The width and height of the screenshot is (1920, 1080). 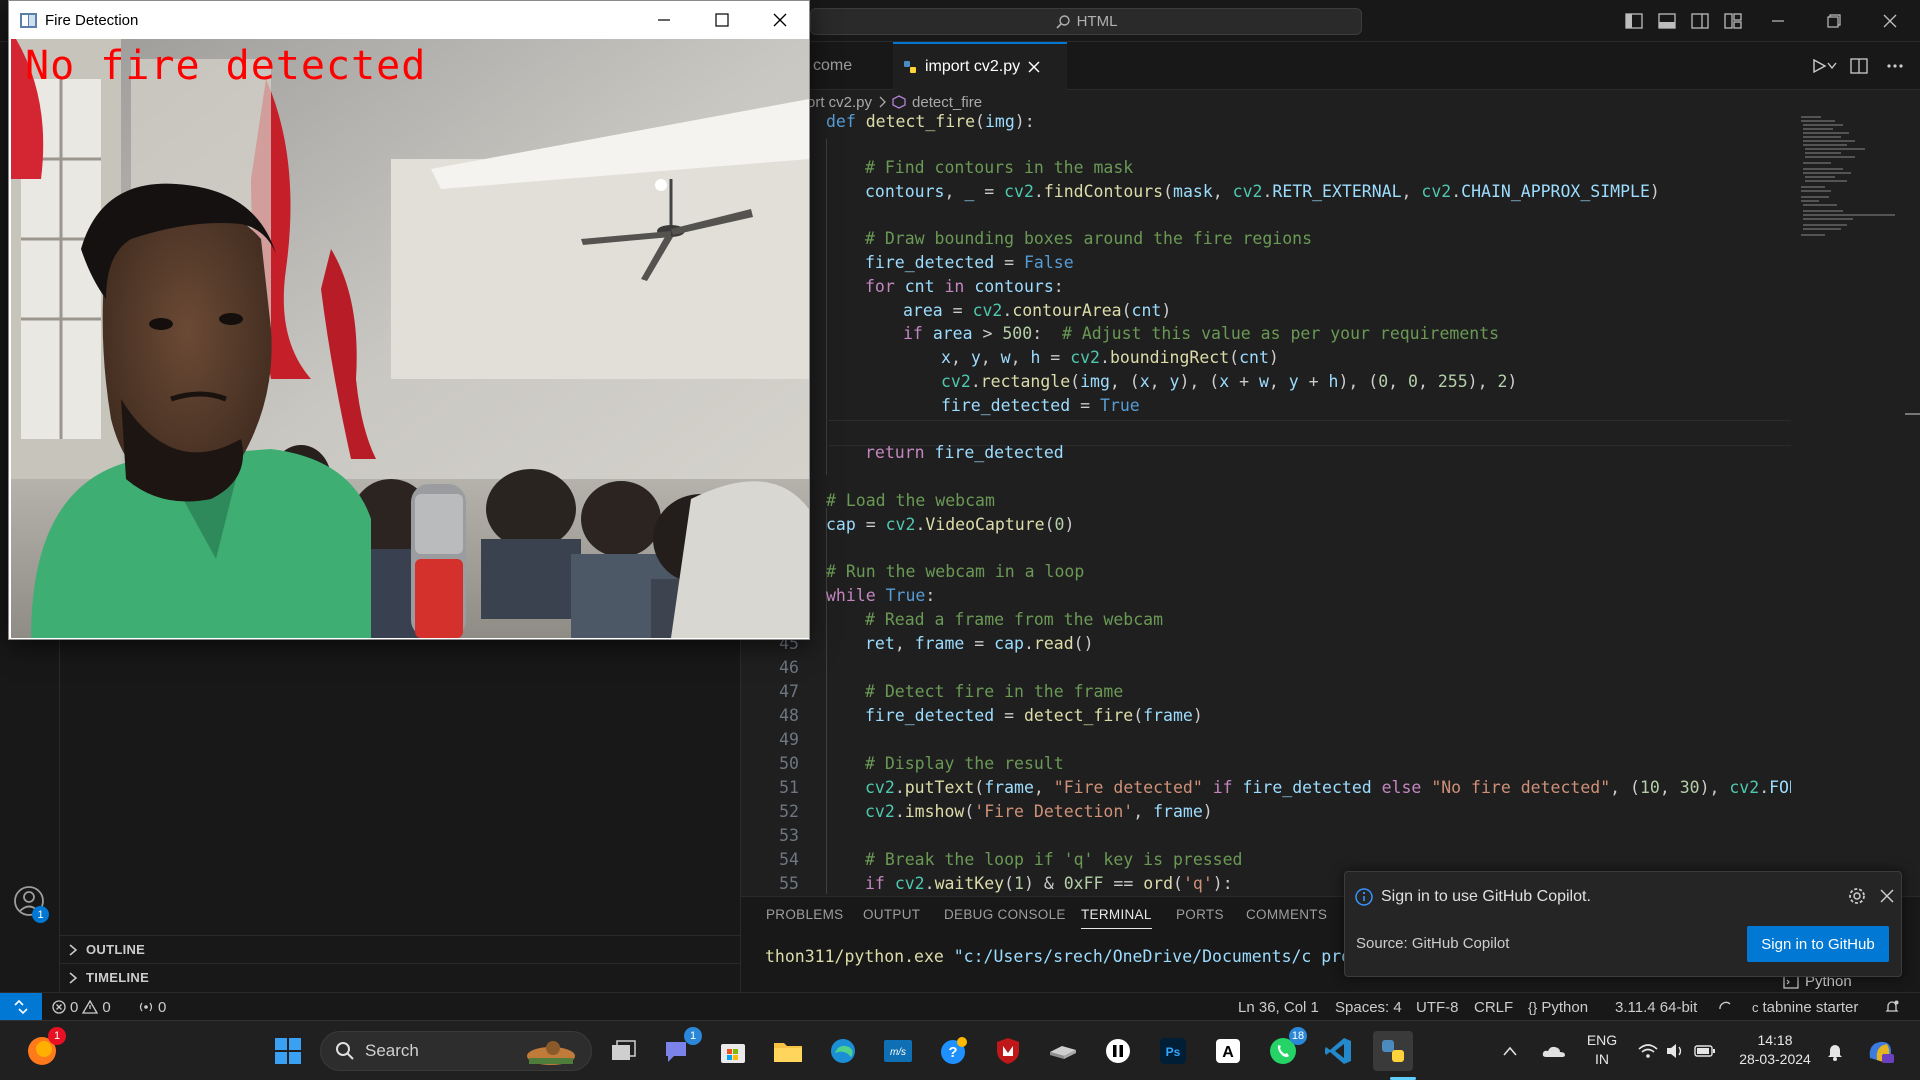 I want to click on split-editor-icon, so click(x=1859, y=66).